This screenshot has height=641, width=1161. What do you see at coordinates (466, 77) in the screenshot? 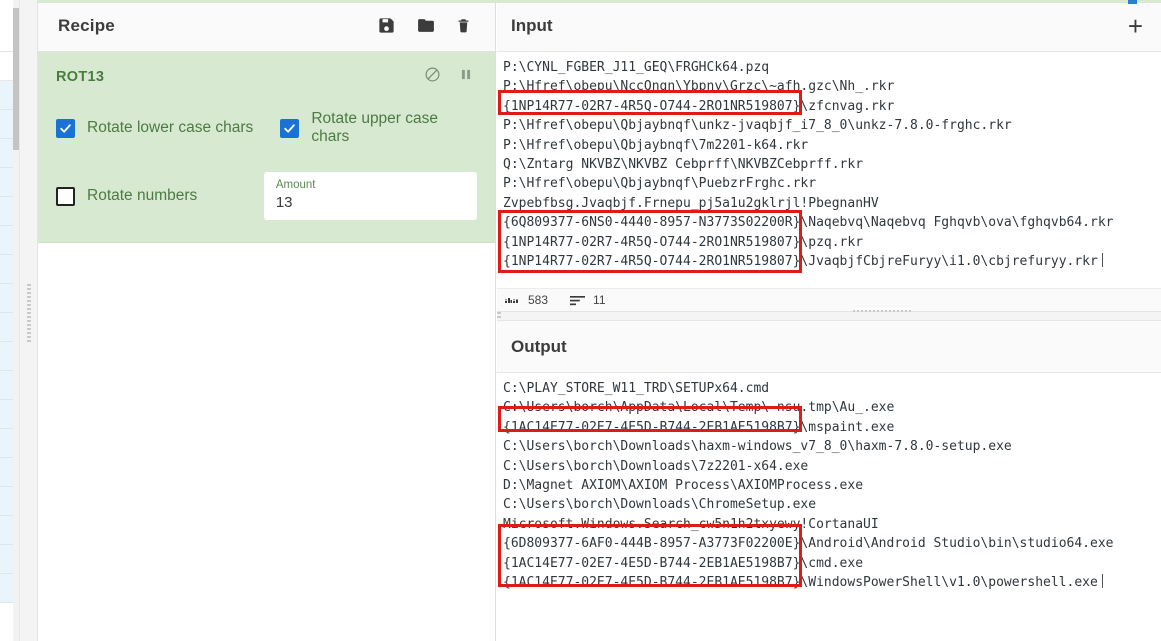
I see `pause-icon` at bounding box center [466, 77].